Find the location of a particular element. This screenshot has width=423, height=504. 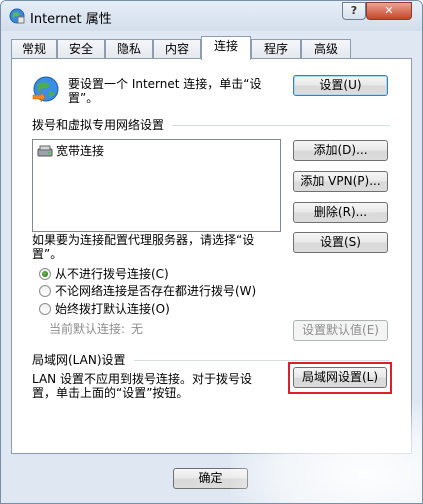

lan-settings-button: 局域网设置(L) is located at coordinates (340, 377).